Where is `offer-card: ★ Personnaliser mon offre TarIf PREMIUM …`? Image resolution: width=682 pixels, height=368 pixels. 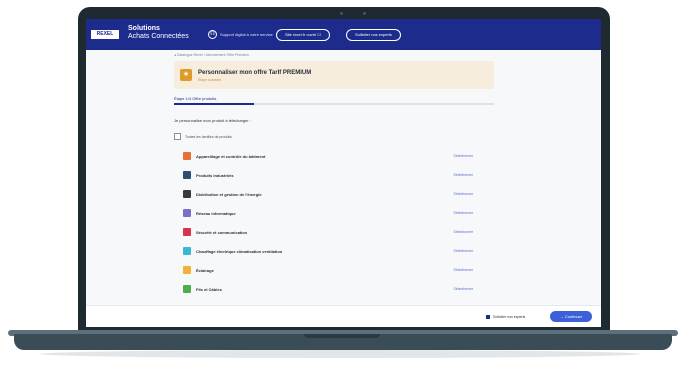
offer-card: ★ Personnaliser mon offre TarIf PREMIUM … is located at coordinates (334, 75).